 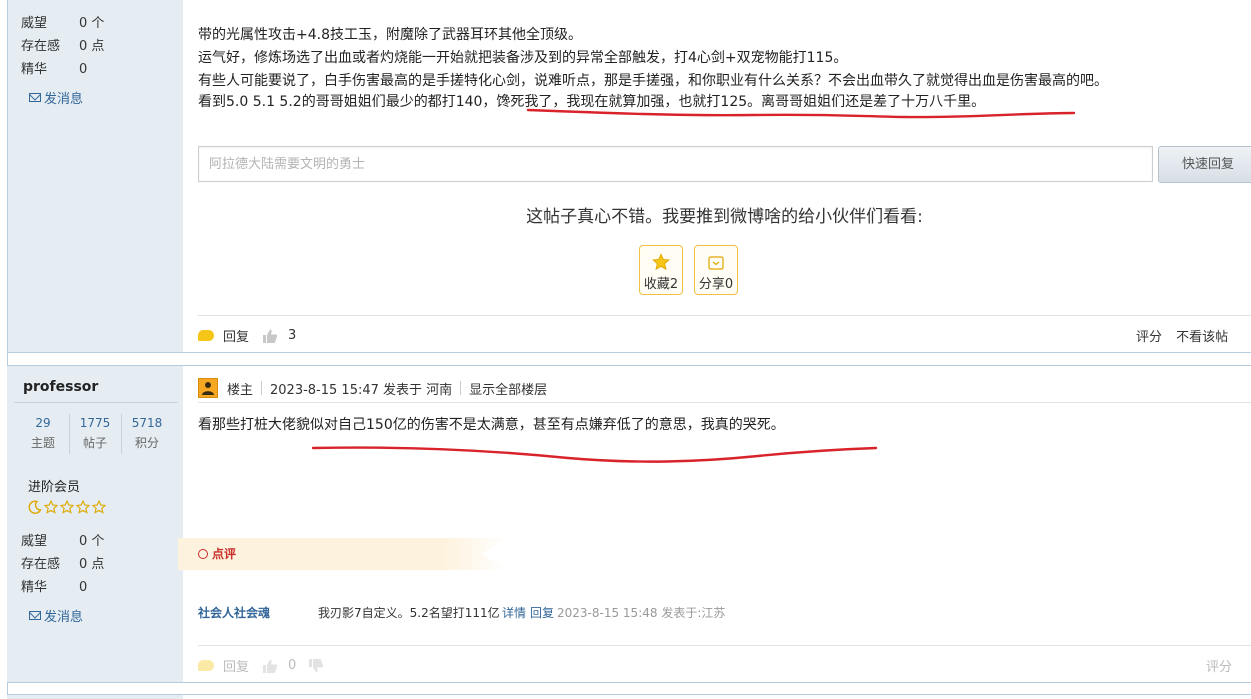 I want to click on author-username: professor, so click(x=60, y=387).